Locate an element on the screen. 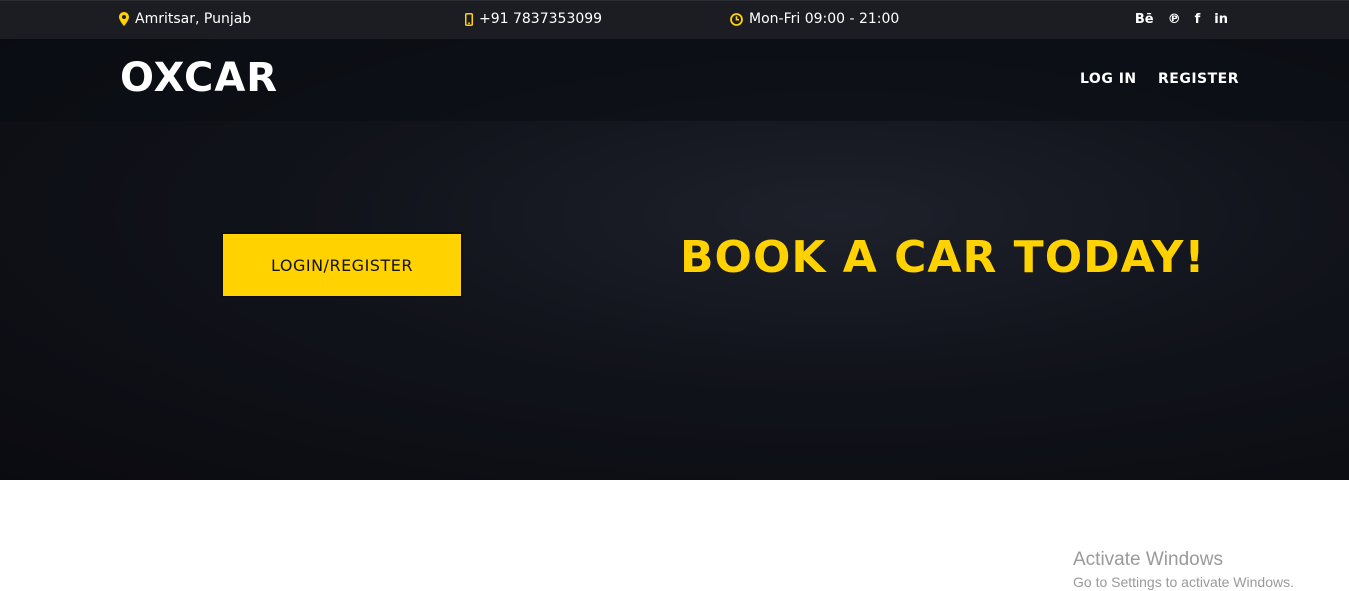 The width and height of the screenshot is (1349, 591). phone-text: +91 7837353099 is located at coordinates (540, 19).